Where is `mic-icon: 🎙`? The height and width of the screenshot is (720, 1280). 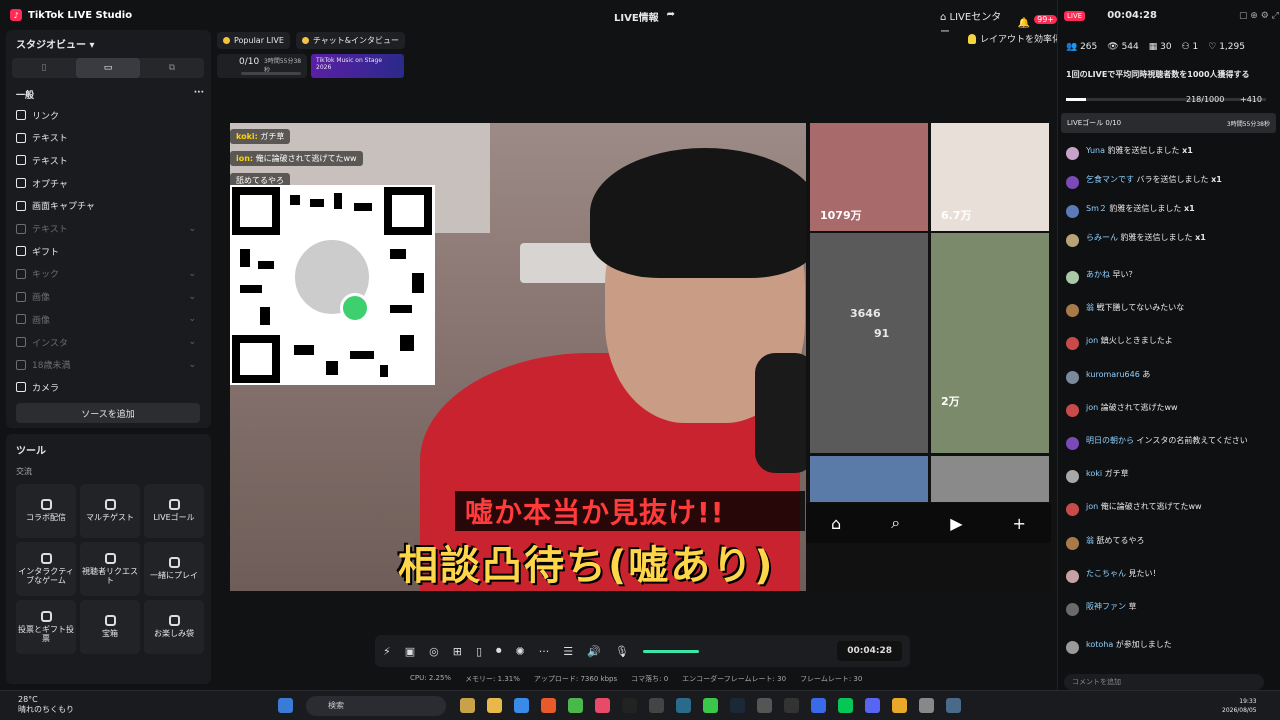 mic-icon: 🎙 is located at coordinates (622, 651).